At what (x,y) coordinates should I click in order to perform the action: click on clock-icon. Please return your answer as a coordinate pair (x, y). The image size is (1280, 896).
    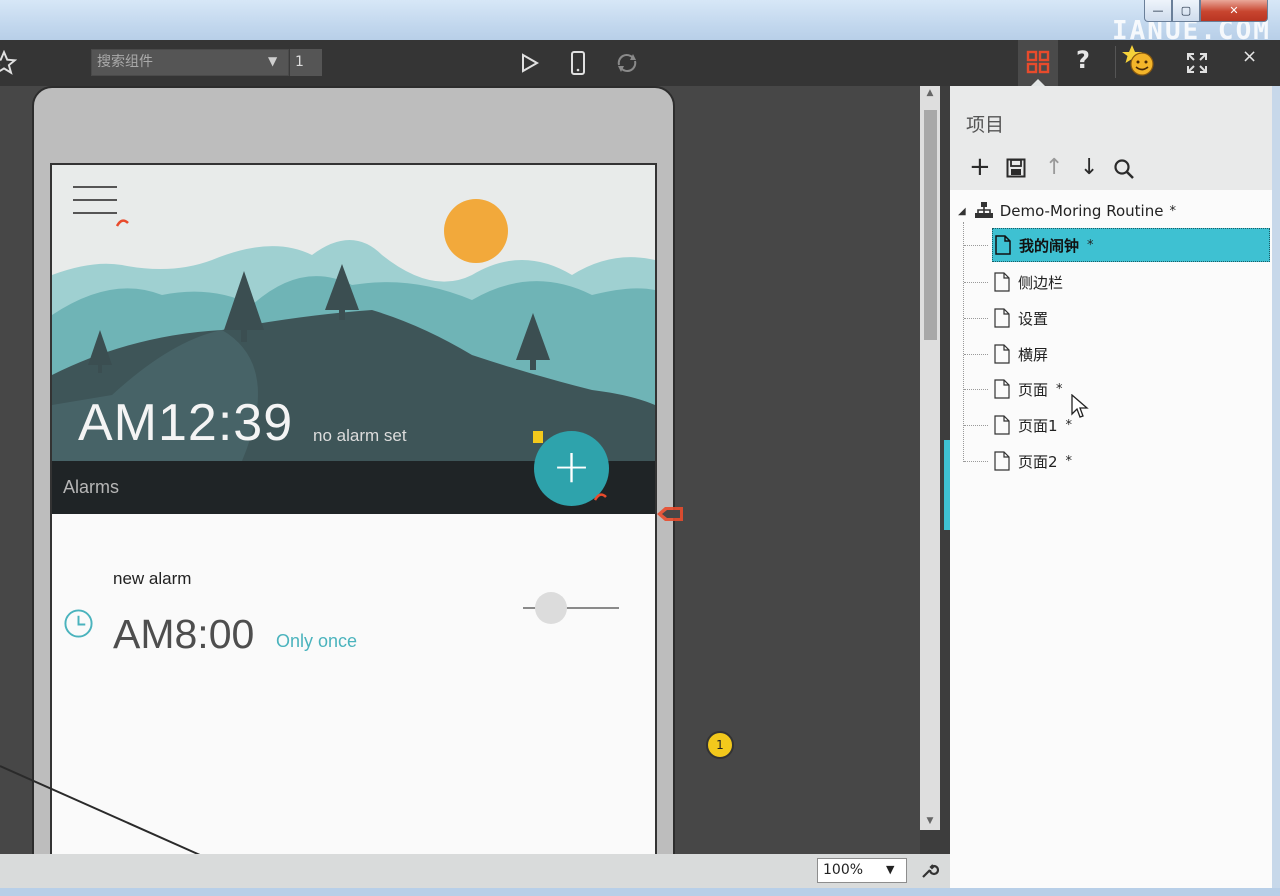
    Looking at the image, I should click on (78, 623).